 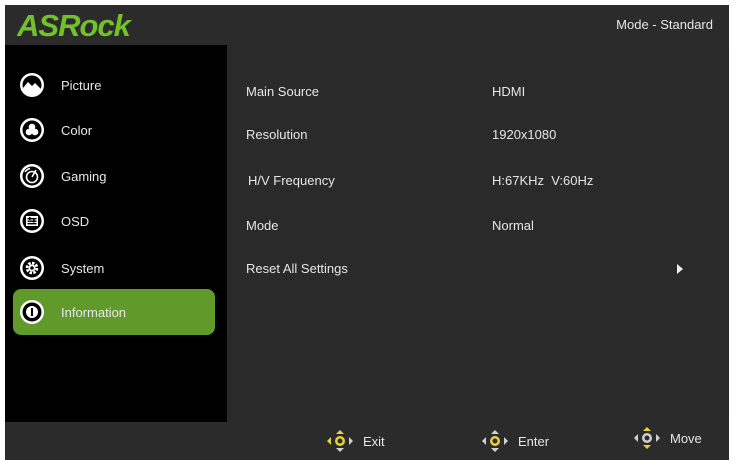 What do you see at coordinates (32, 221) in the screenshot?
I see `osd-icon` at bounding box center [32, 221].